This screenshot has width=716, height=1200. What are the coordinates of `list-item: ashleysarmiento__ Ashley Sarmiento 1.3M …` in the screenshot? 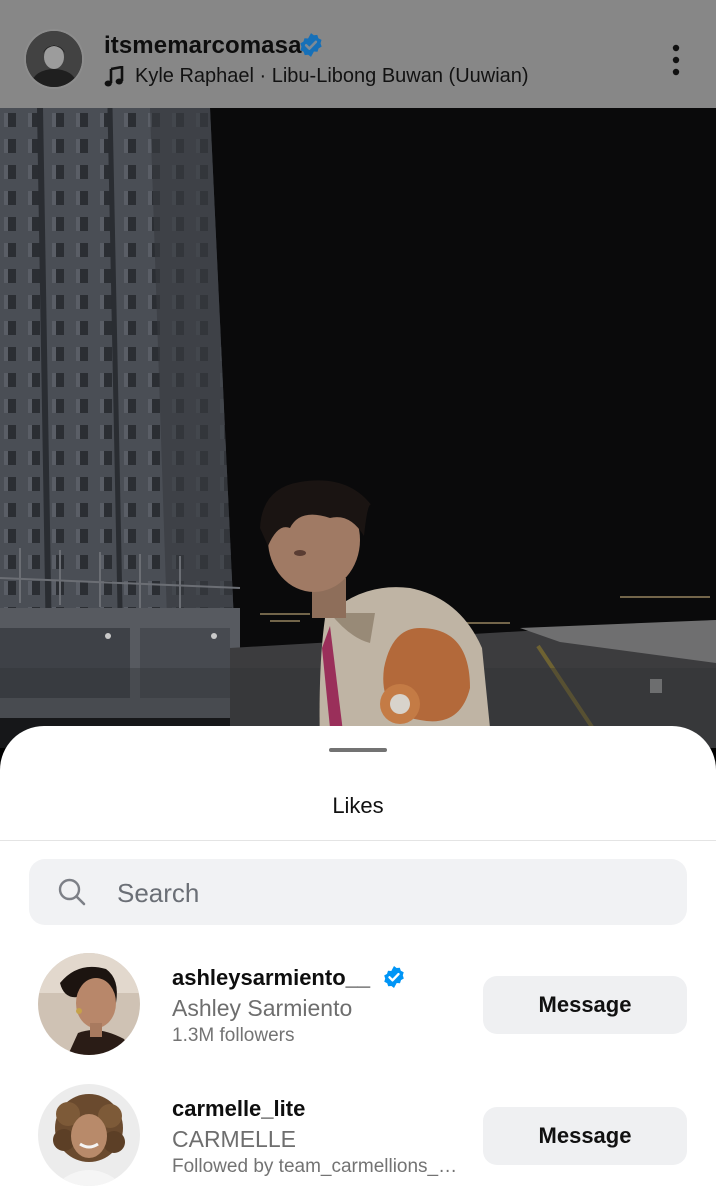 It's located at (358, 1008).